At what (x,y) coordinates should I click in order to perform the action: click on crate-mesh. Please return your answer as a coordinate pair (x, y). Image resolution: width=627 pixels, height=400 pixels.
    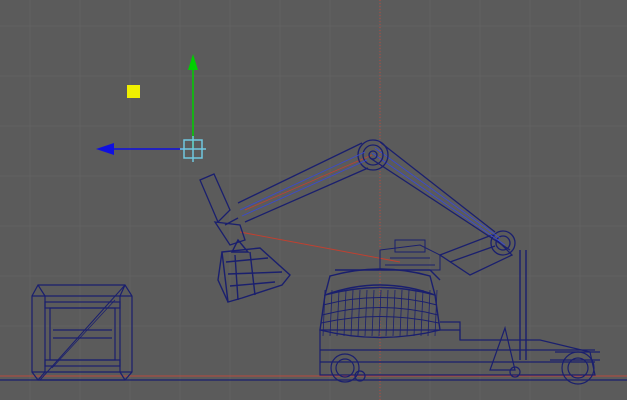
    Looking at the image, I should click on (82, 332).